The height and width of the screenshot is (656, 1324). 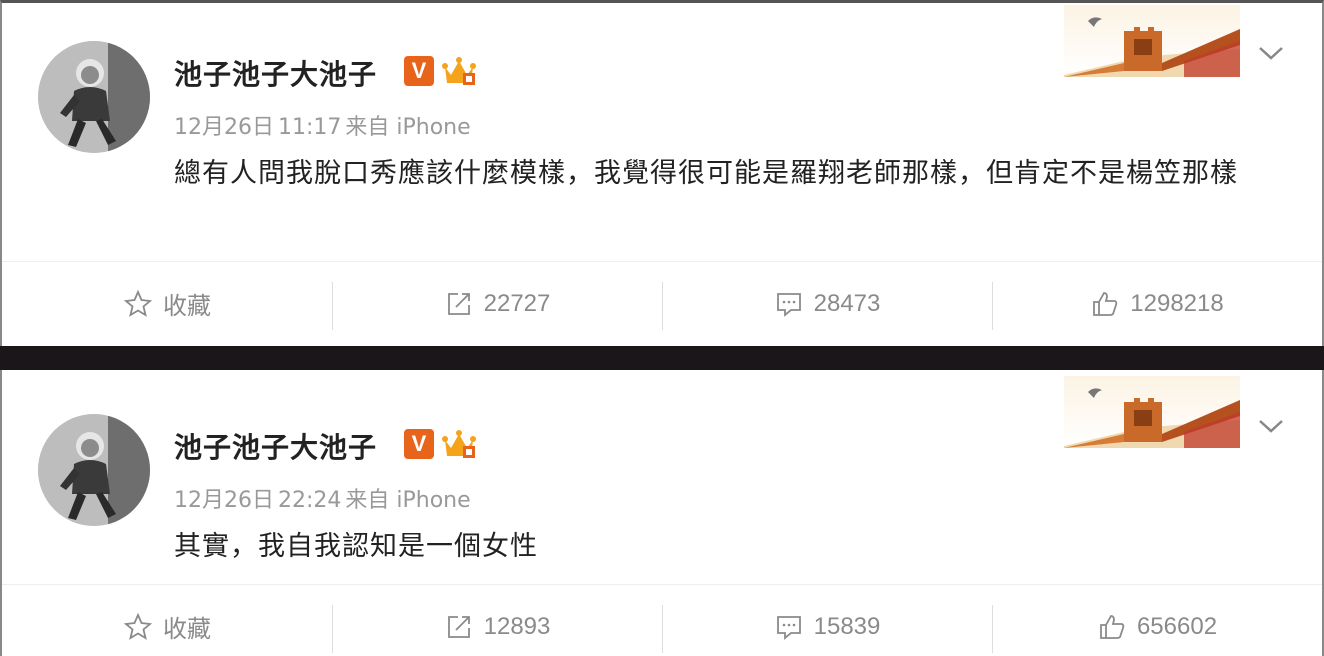 I want to click on comment-button: 15839, so click(x=827, y=620).